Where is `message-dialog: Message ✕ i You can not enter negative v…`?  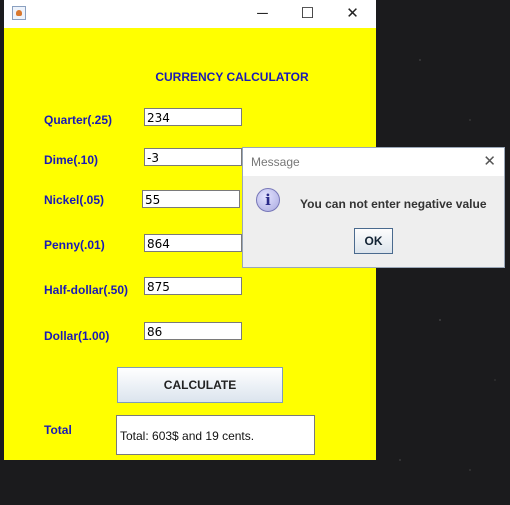
message-dialog: Message ✕ i You can not enter negative v… is located at coordinates (373, 207).